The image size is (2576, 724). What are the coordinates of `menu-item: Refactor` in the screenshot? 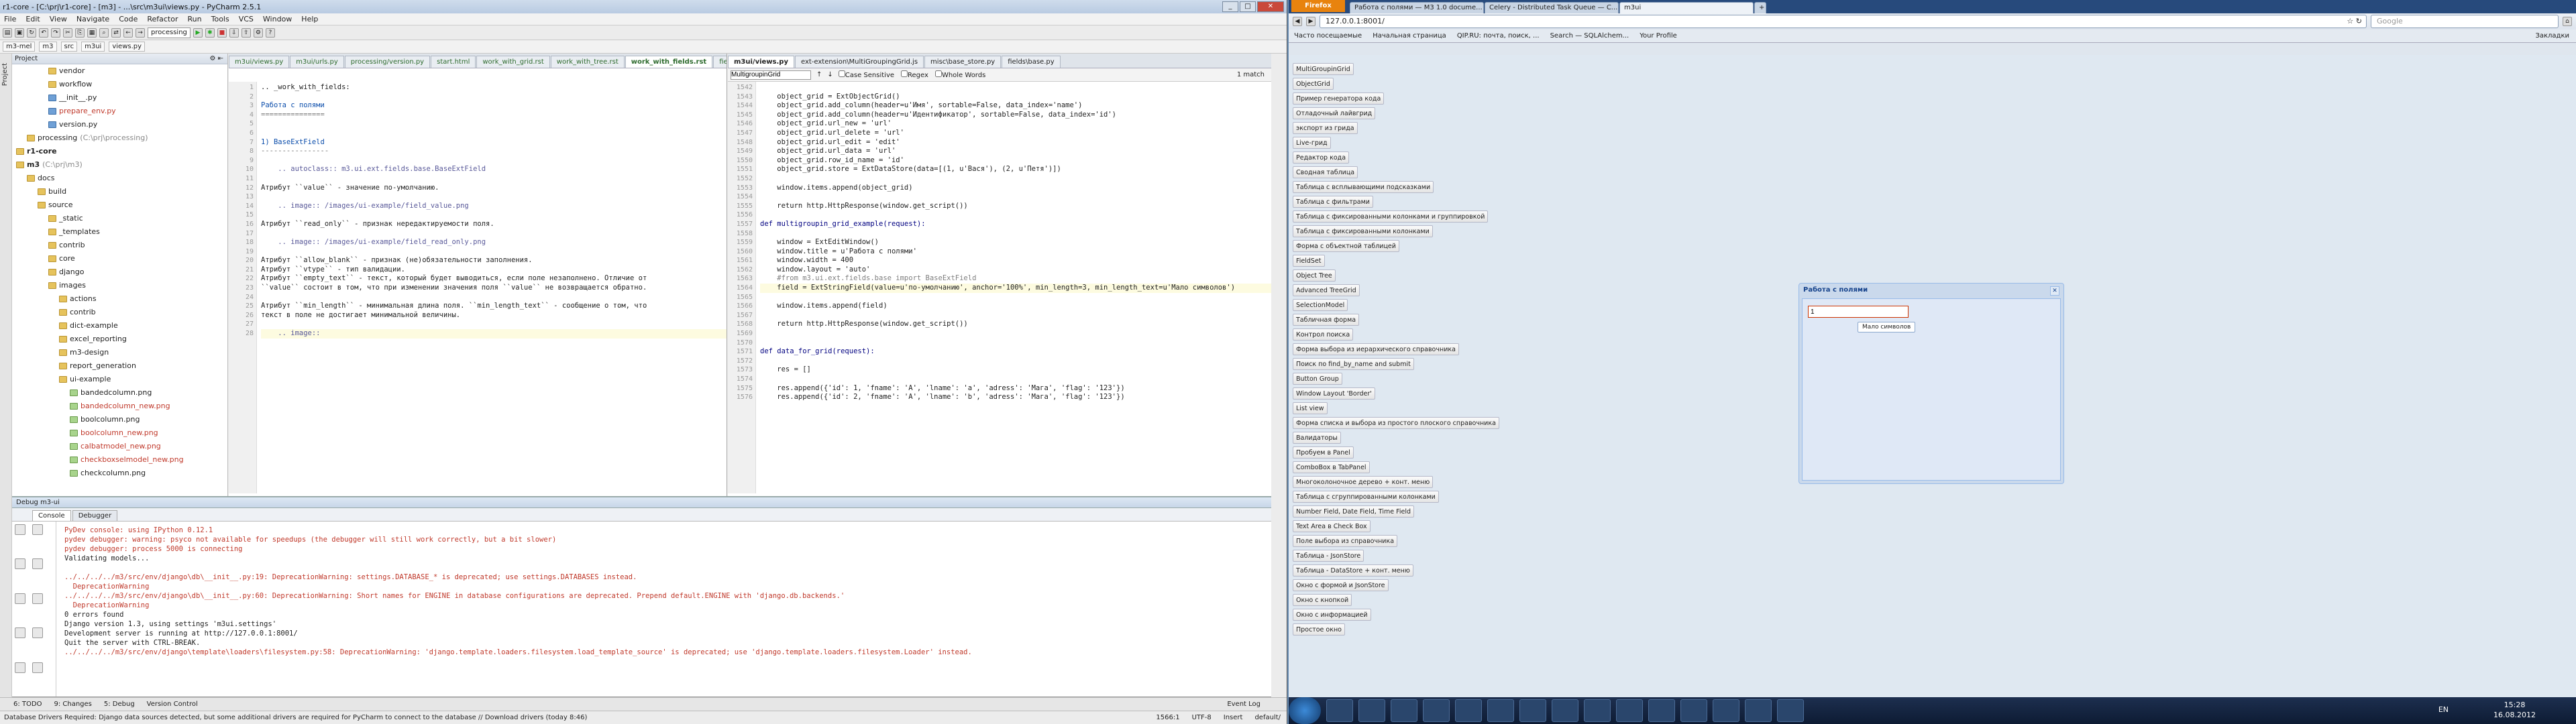 It's located at (162, 19).